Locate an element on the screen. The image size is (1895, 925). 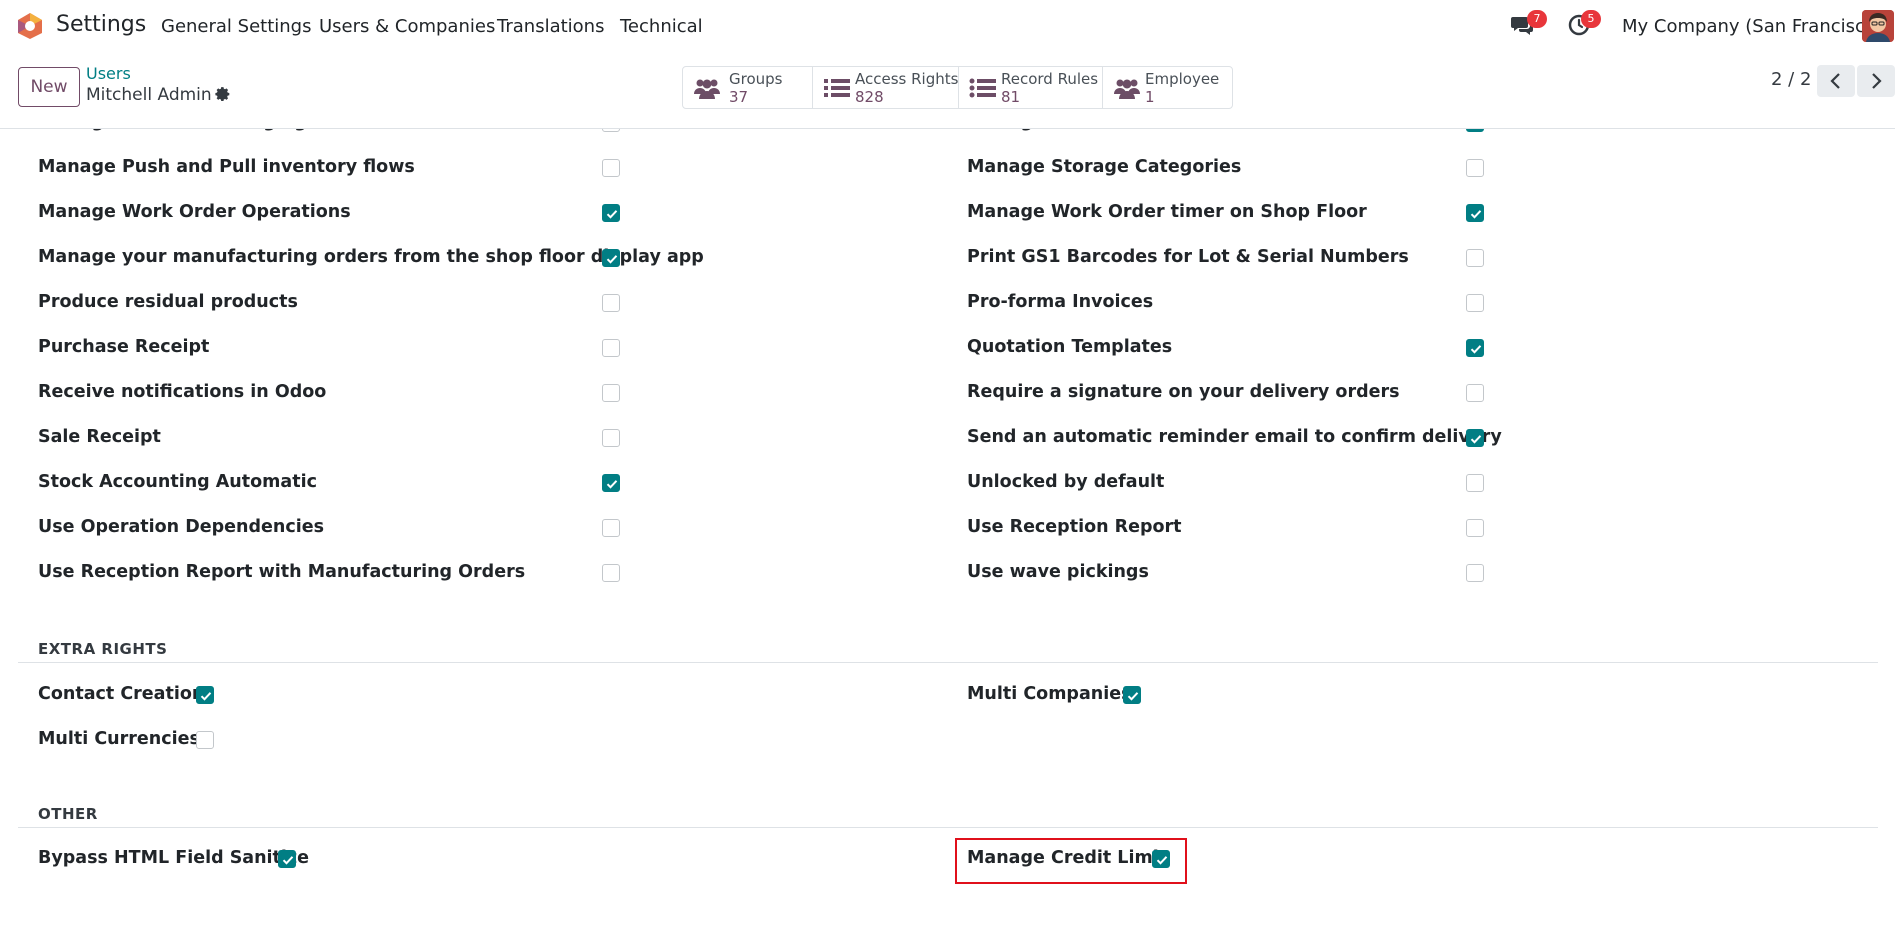
smart-value: 828 is located at coordinates (869, 97).